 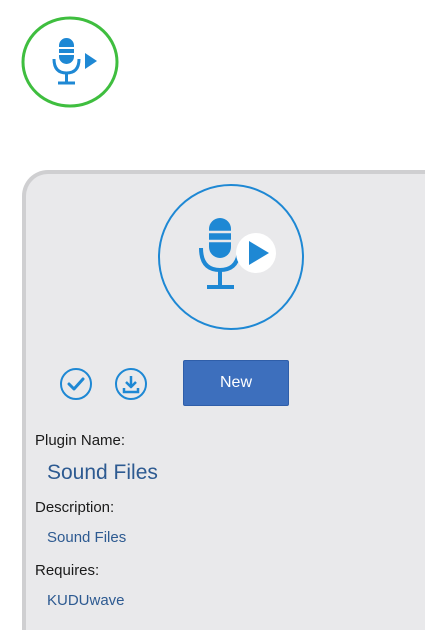 What do you see at coordinates (67, 570) in the screenshot?
I see `requires-label: Requires:` at bounding box center [67, 570].